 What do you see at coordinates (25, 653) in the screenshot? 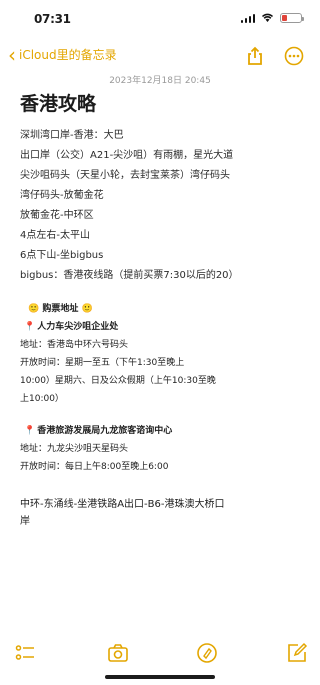
I see `checklist-icon` at bounding box center [25, 653].